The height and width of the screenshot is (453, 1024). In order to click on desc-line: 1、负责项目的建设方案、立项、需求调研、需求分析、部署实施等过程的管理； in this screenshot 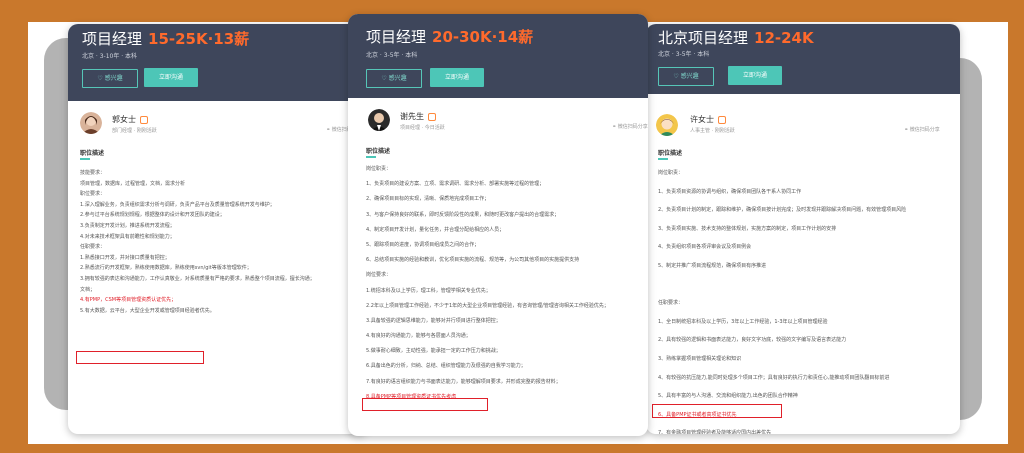, I will do `click(455, 184)`.